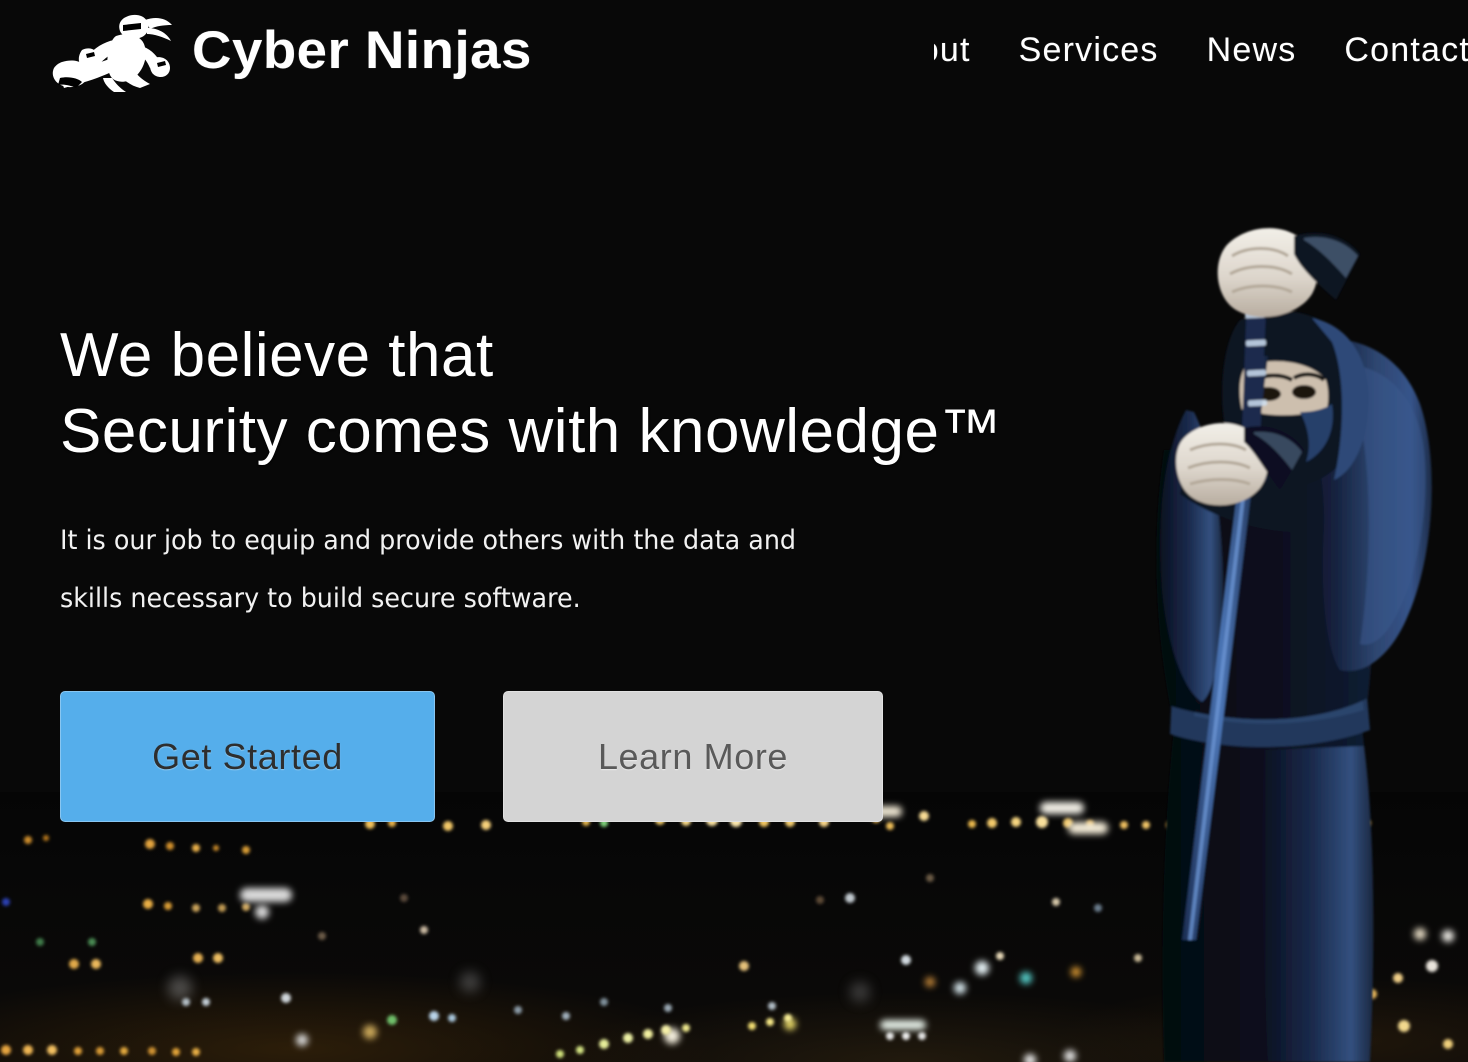 Image resolution: width=1468 pixels, height=1062 pixels. What do you see at coordinates (693, 756) in the screenshot?
I see `learn-more-button: Learn More` at bounding box center [693, 756].